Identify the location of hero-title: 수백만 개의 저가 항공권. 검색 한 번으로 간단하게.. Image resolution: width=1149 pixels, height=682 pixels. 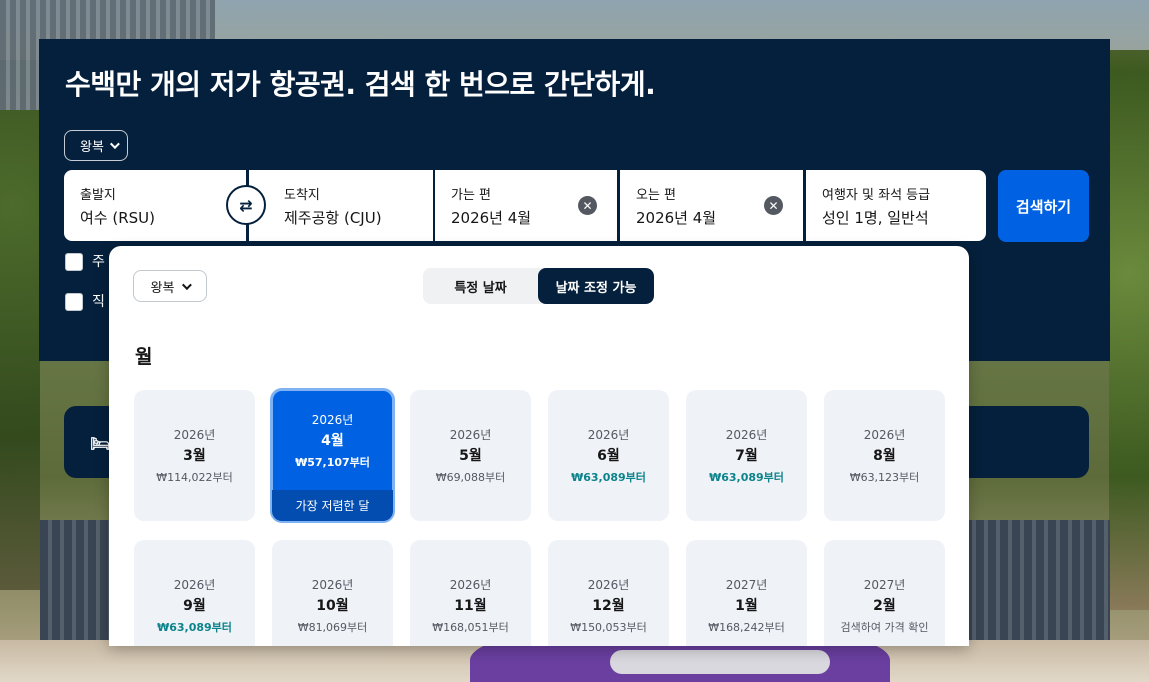
(360, 84).